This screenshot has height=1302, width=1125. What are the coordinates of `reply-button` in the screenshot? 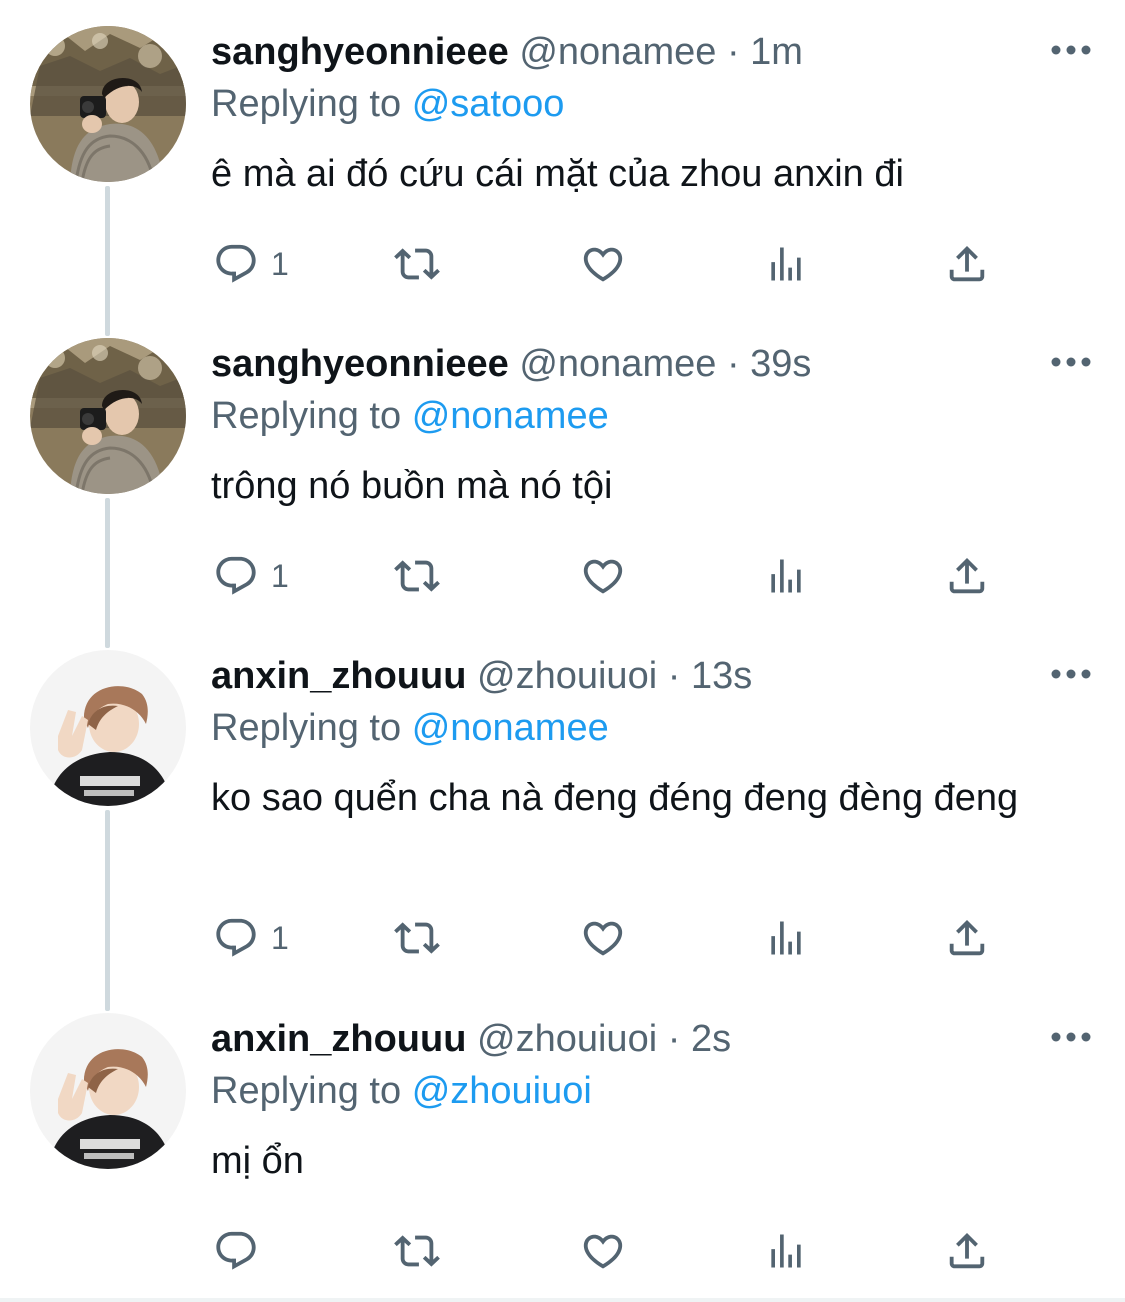 It's located at (242, 1251).